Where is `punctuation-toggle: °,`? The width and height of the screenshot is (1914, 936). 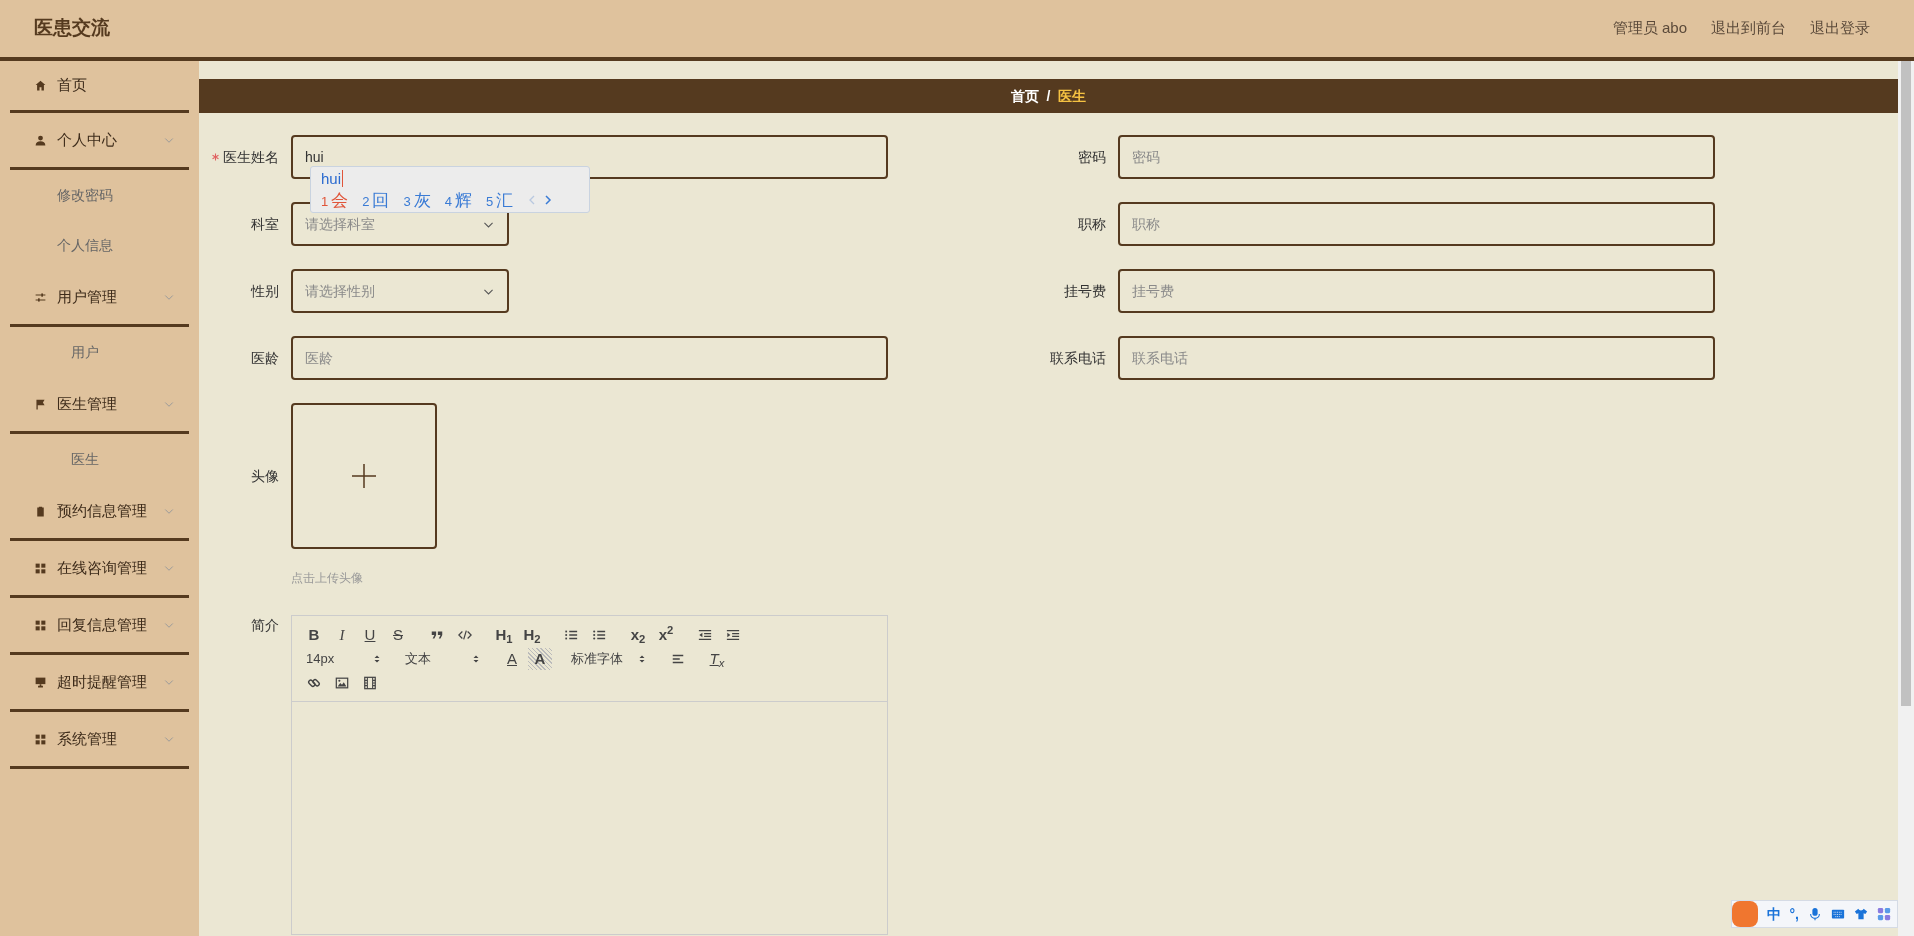 punctuation-toggle: °, is located at coordinates (1794, 914).